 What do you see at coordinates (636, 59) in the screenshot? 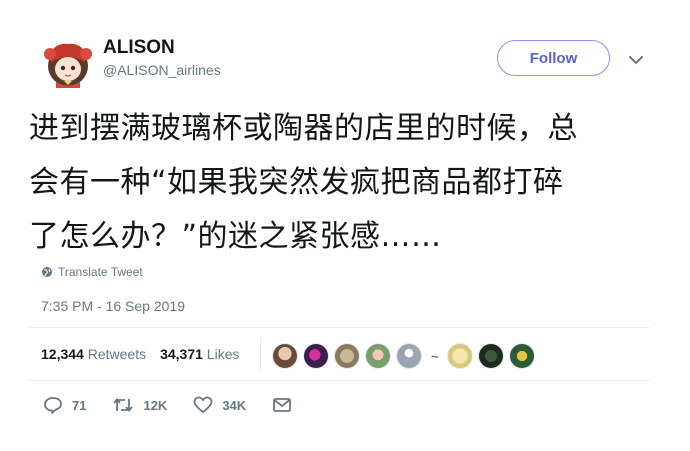
I see `more-options-chevron-down-icon` at bounding box center [636, 59].